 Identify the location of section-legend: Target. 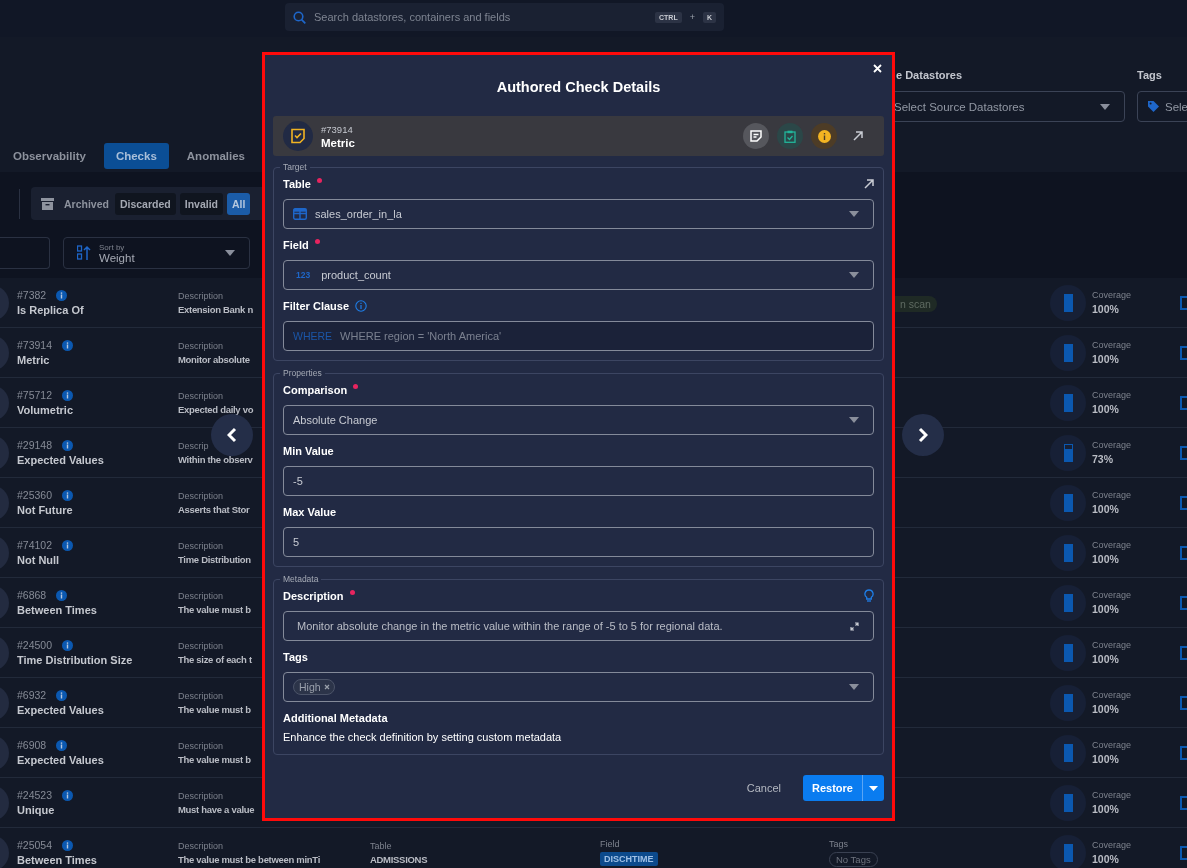
(295, 167).